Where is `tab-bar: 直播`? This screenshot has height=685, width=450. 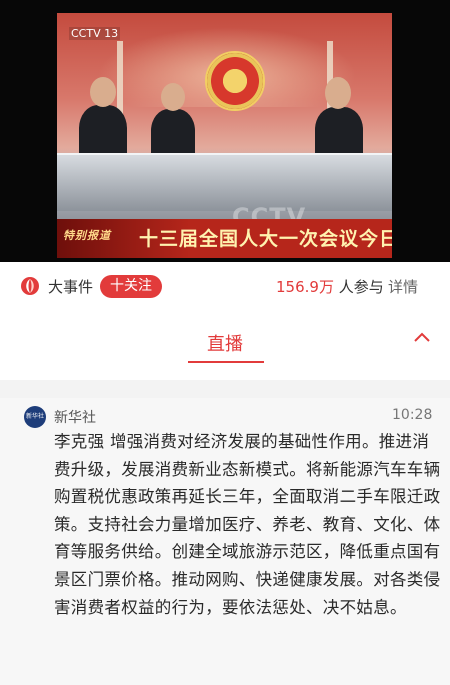
tab-bar: 直播 is located at coordinates (225, 345).